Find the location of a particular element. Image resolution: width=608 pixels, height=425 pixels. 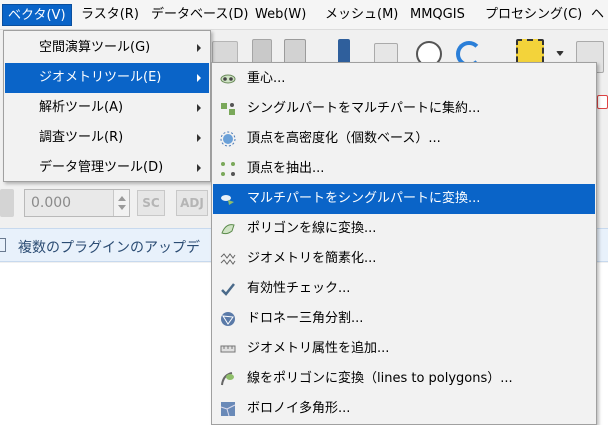

add-geometry-attributes-icon is located at coordinates (228, 349).